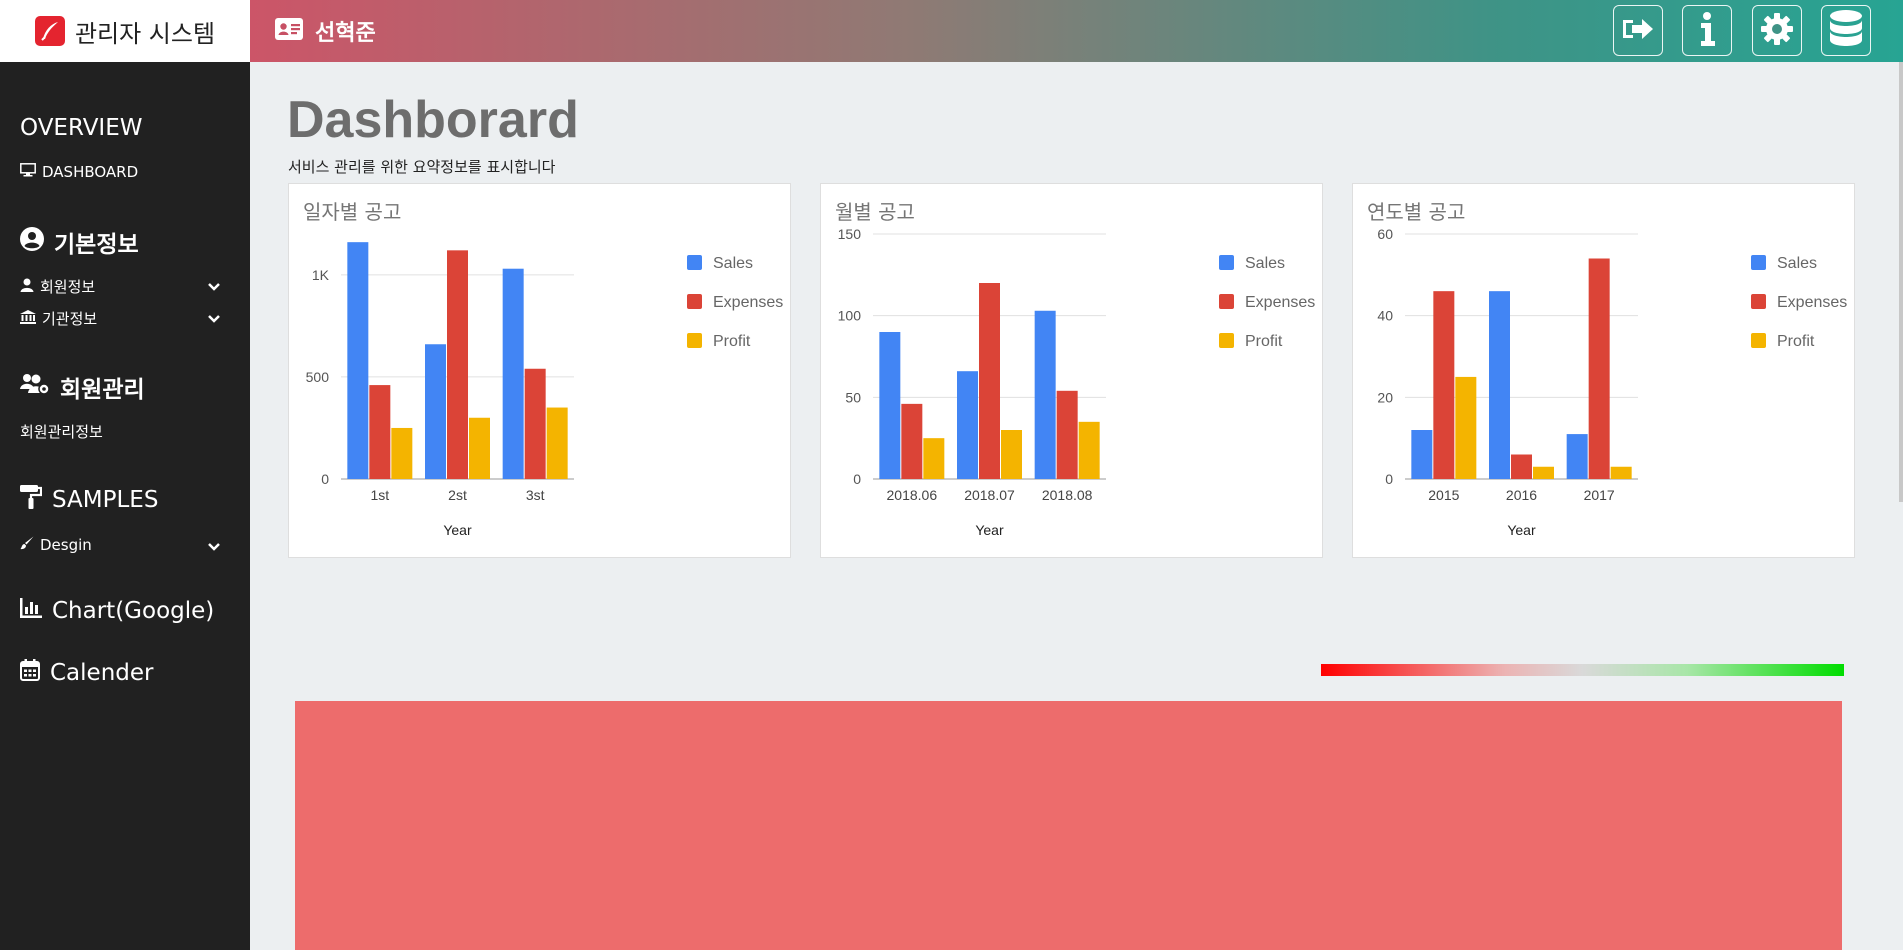 The image size is (1903, 950). I want to click on user-profile: 선혁준, so click(325, 31).